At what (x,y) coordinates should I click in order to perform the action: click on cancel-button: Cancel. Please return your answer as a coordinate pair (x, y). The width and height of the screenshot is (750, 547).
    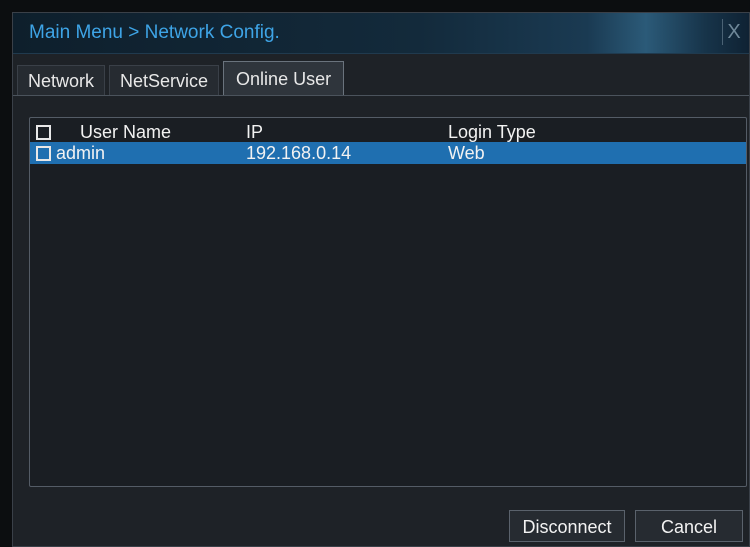
    Looking at the image, I should click on (689, 526).